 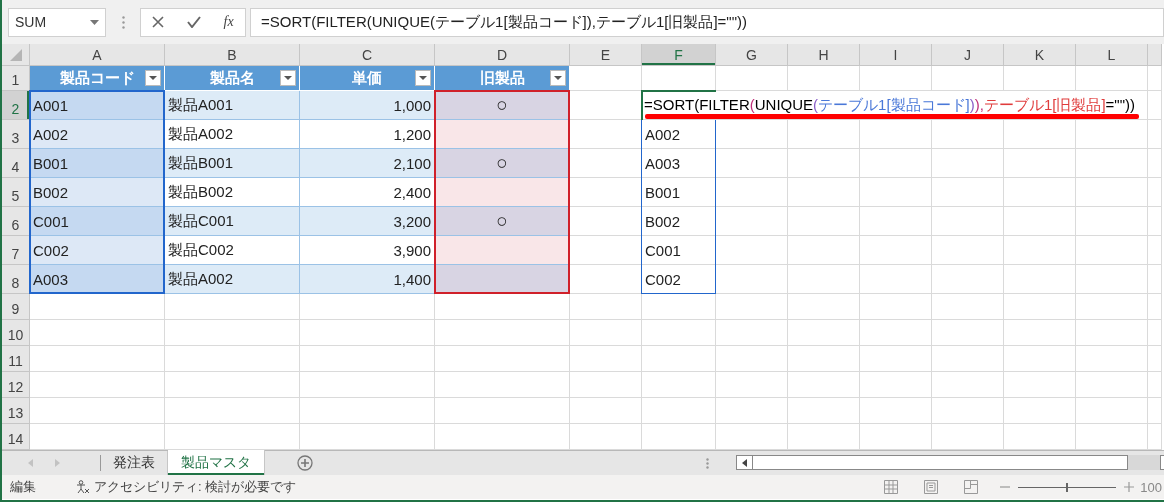 I want to click on row-header: 13, so click(x=16, y=411).